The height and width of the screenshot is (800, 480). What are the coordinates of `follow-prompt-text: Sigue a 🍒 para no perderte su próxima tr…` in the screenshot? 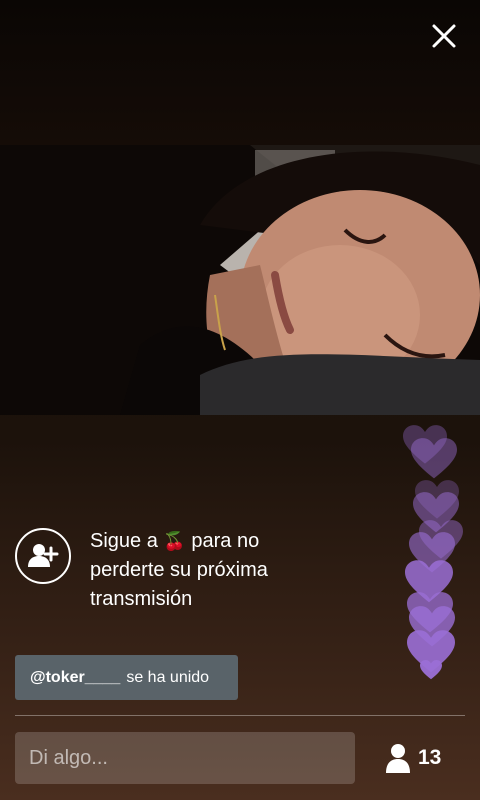 It's located at (200, 570).